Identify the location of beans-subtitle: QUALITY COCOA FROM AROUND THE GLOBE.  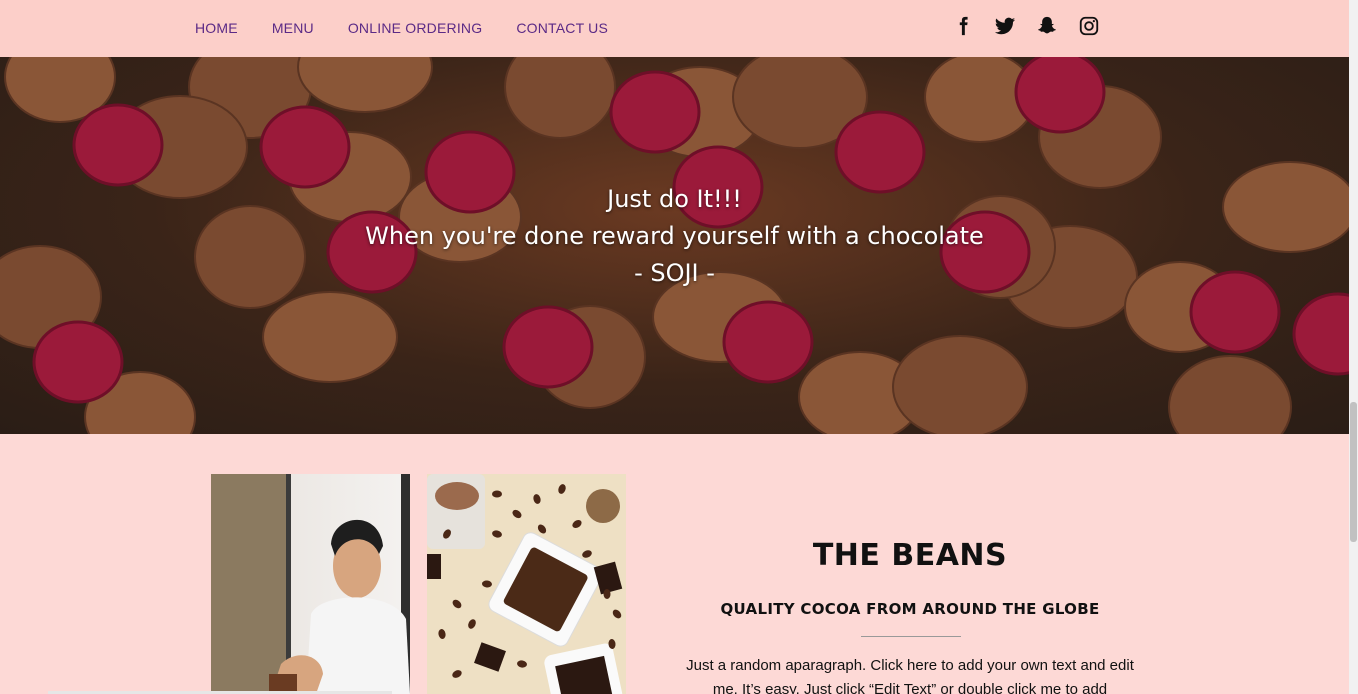
(910, 609).